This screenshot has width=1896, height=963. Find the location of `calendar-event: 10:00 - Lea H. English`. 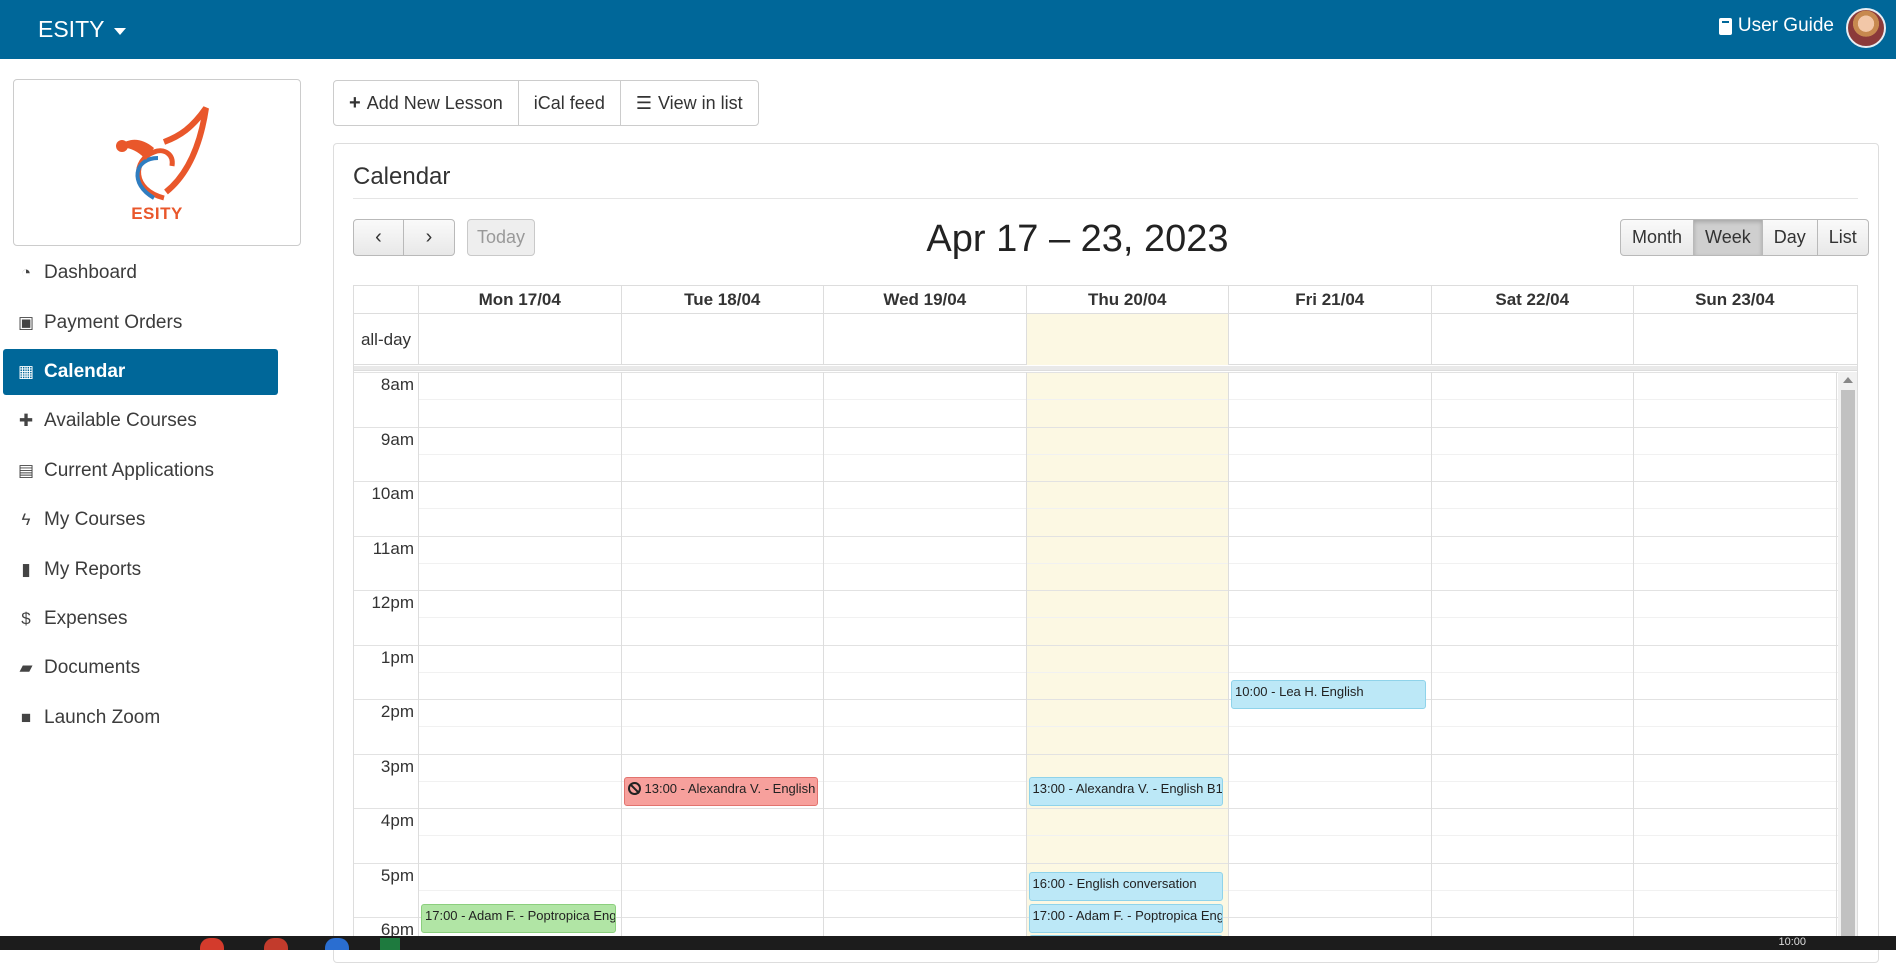

calendar-event: 10:00 - Lea H. English is located at coordinates (1328, 694).